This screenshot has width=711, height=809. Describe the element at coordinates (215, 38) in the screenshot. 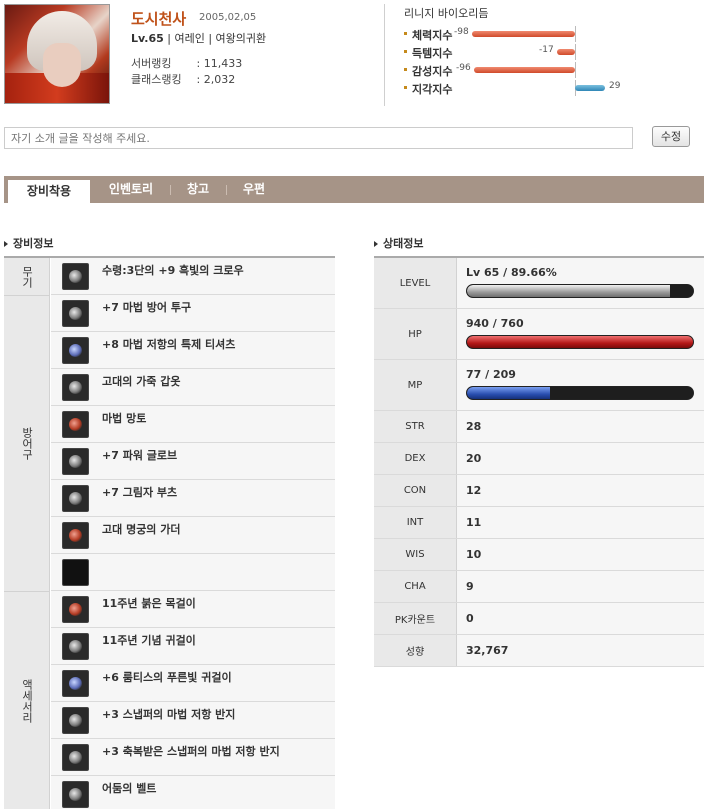

I see `character-server-class: | 여레인 | 여왕의귀환` at that location.